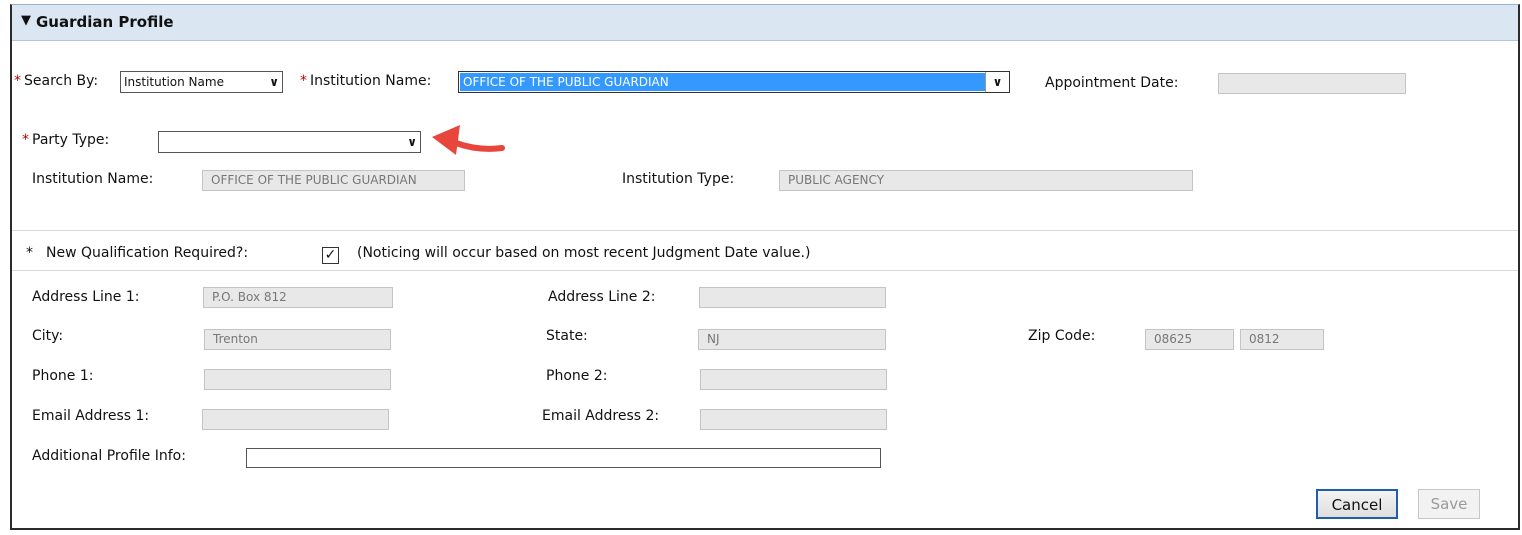 The height and width of the screenshot is (535, 1522). I want to click on search-by-select: Institution Name ∨, so click(201, 82).